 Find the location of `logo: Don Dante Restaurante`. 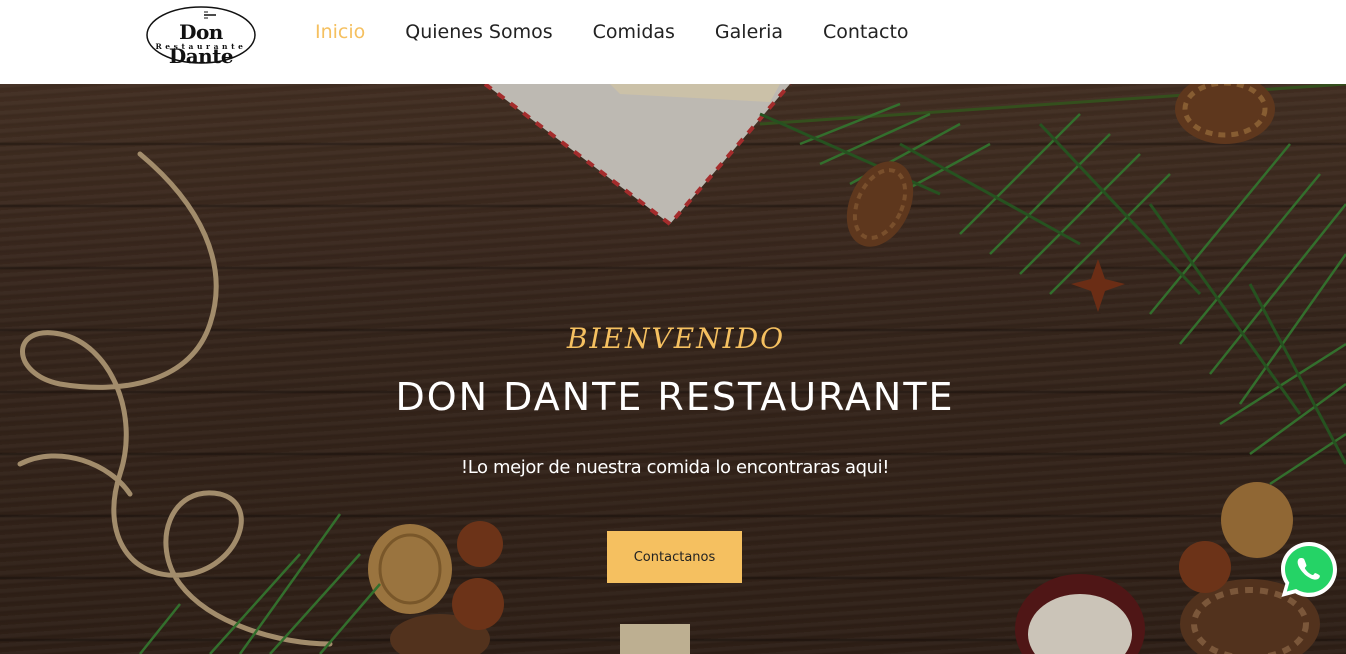

logo: Don Dante Restaurante is located at coordinates (201, 36).